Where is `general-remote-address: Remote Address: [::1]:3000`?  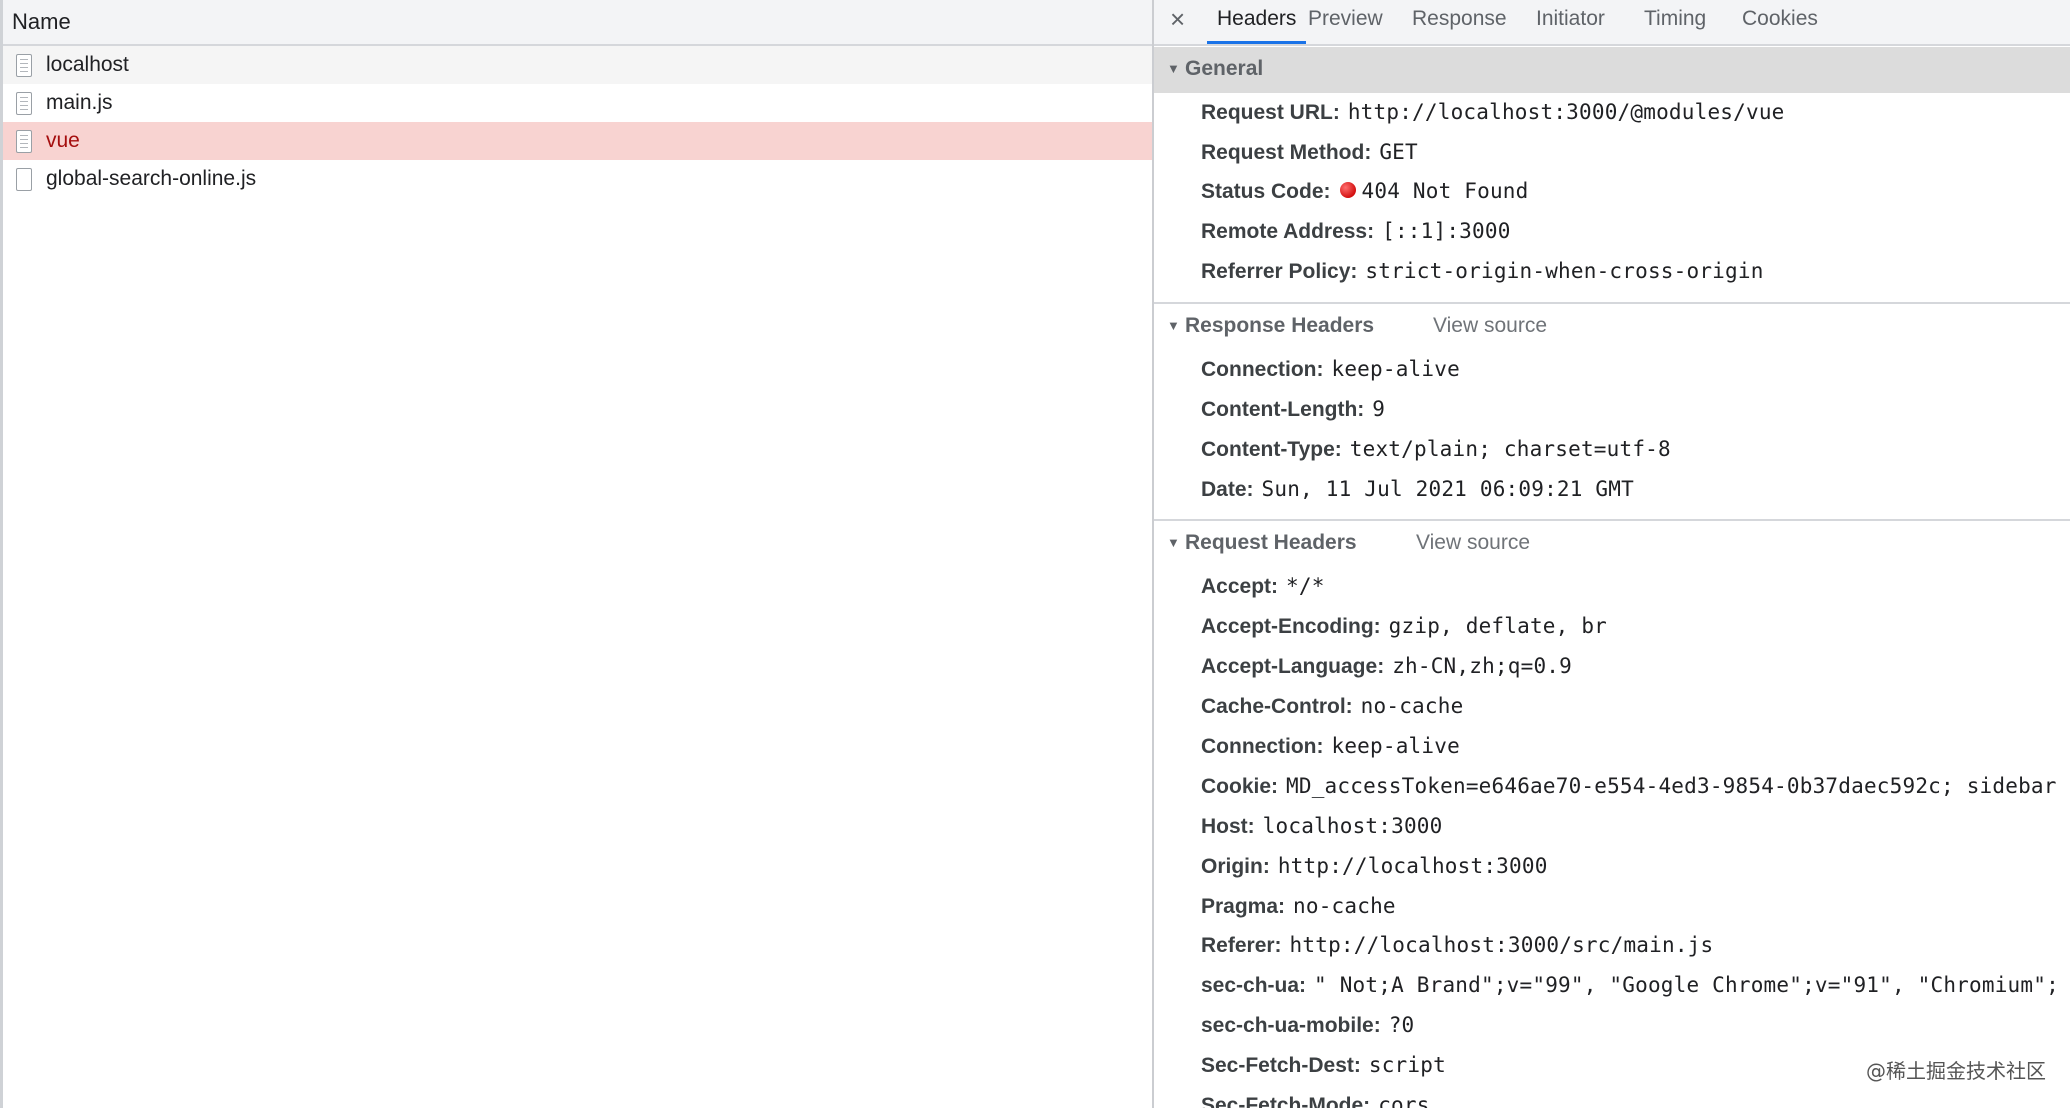
general-remote-address: Remote Address: [::1]:3000 is located at coordinates (1356, 231).